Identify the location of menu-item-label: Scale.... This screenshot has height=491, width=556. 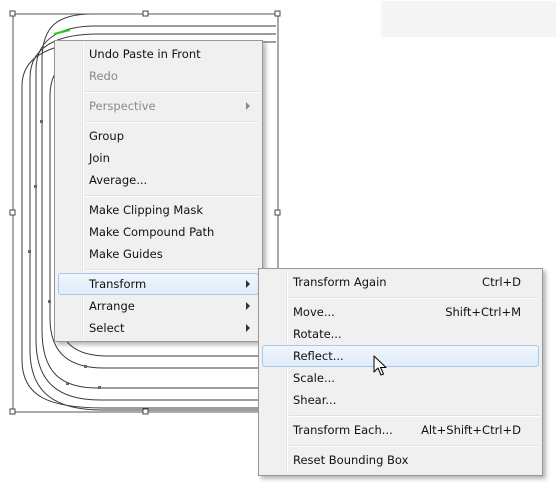
(314, 378).